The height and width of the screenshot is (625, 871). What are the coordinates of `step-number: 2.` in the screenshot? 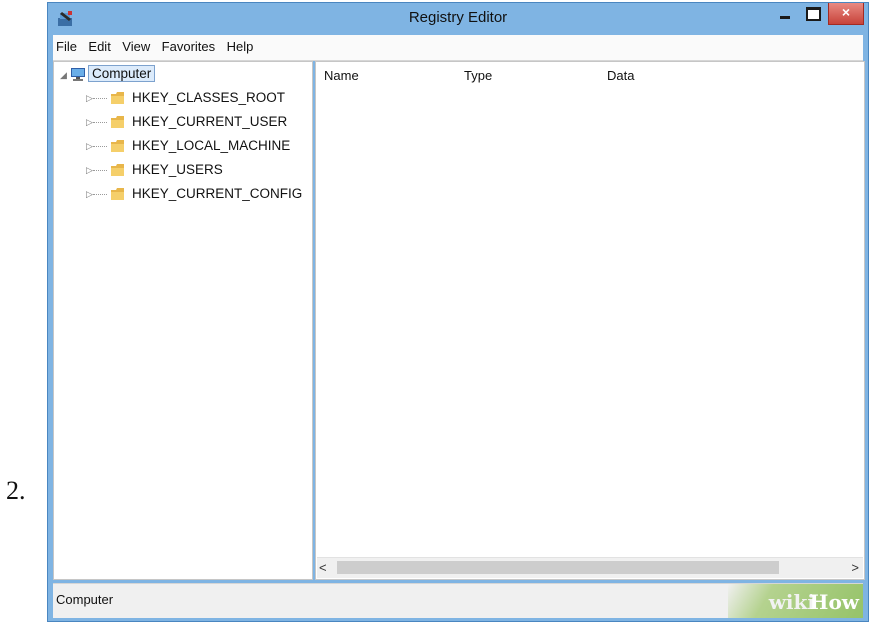 It's located at (16, 490).